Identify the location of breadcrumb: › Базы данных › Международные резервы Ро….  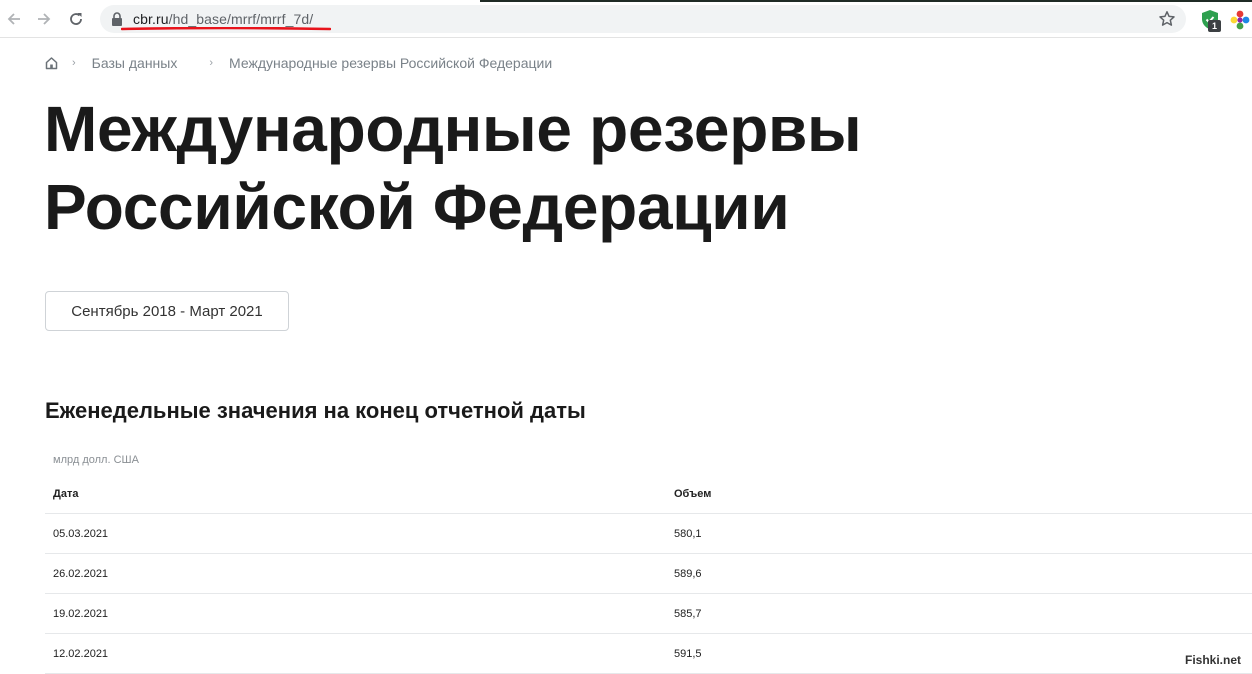
(298, 63).